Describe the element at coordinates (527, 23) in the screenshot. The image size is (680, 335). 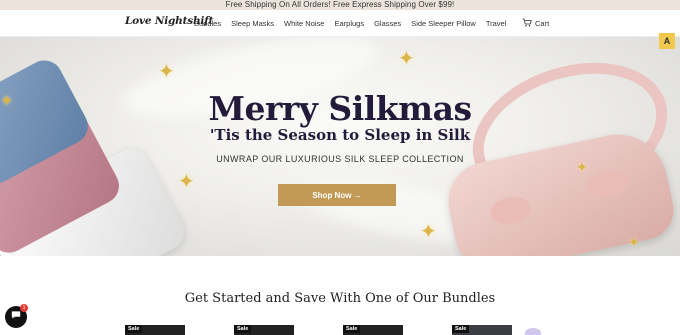
I see `cart-icon` at that location.